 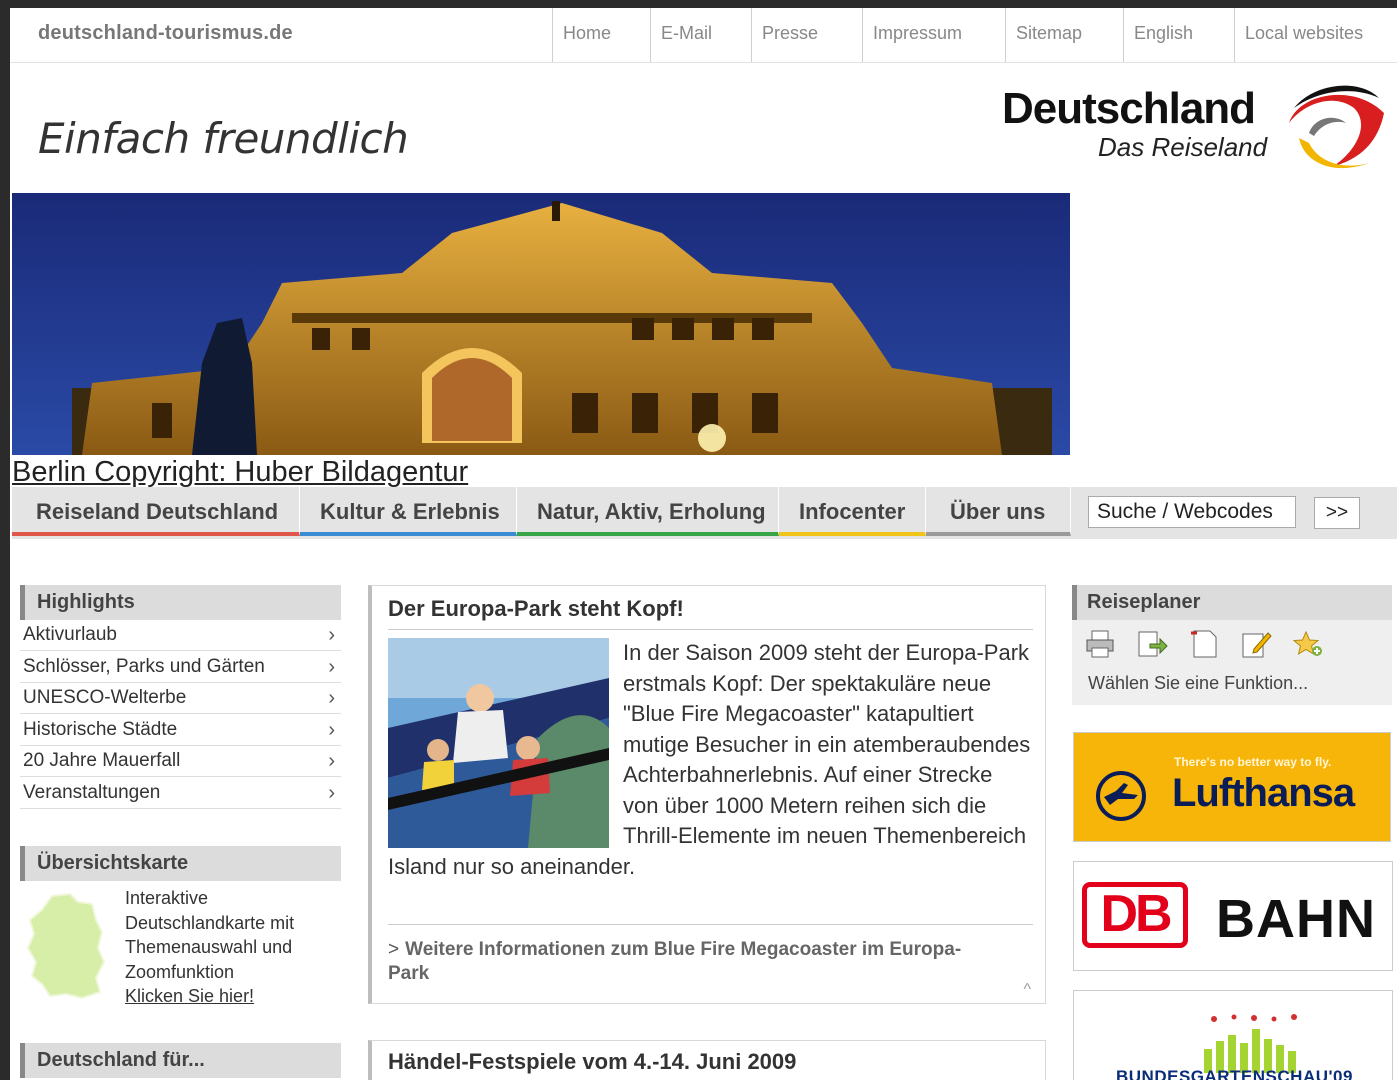 I want to click on highlight-unesco: UNESCO-Welterbe ›, so click(x=180, y=699).